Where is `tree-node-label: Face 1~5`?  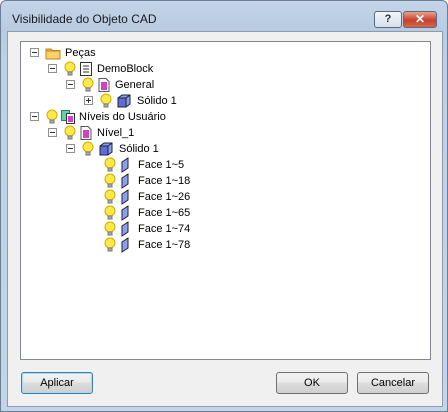 tree-node-label: Face 1~5 is located at coordinates (161, 165).